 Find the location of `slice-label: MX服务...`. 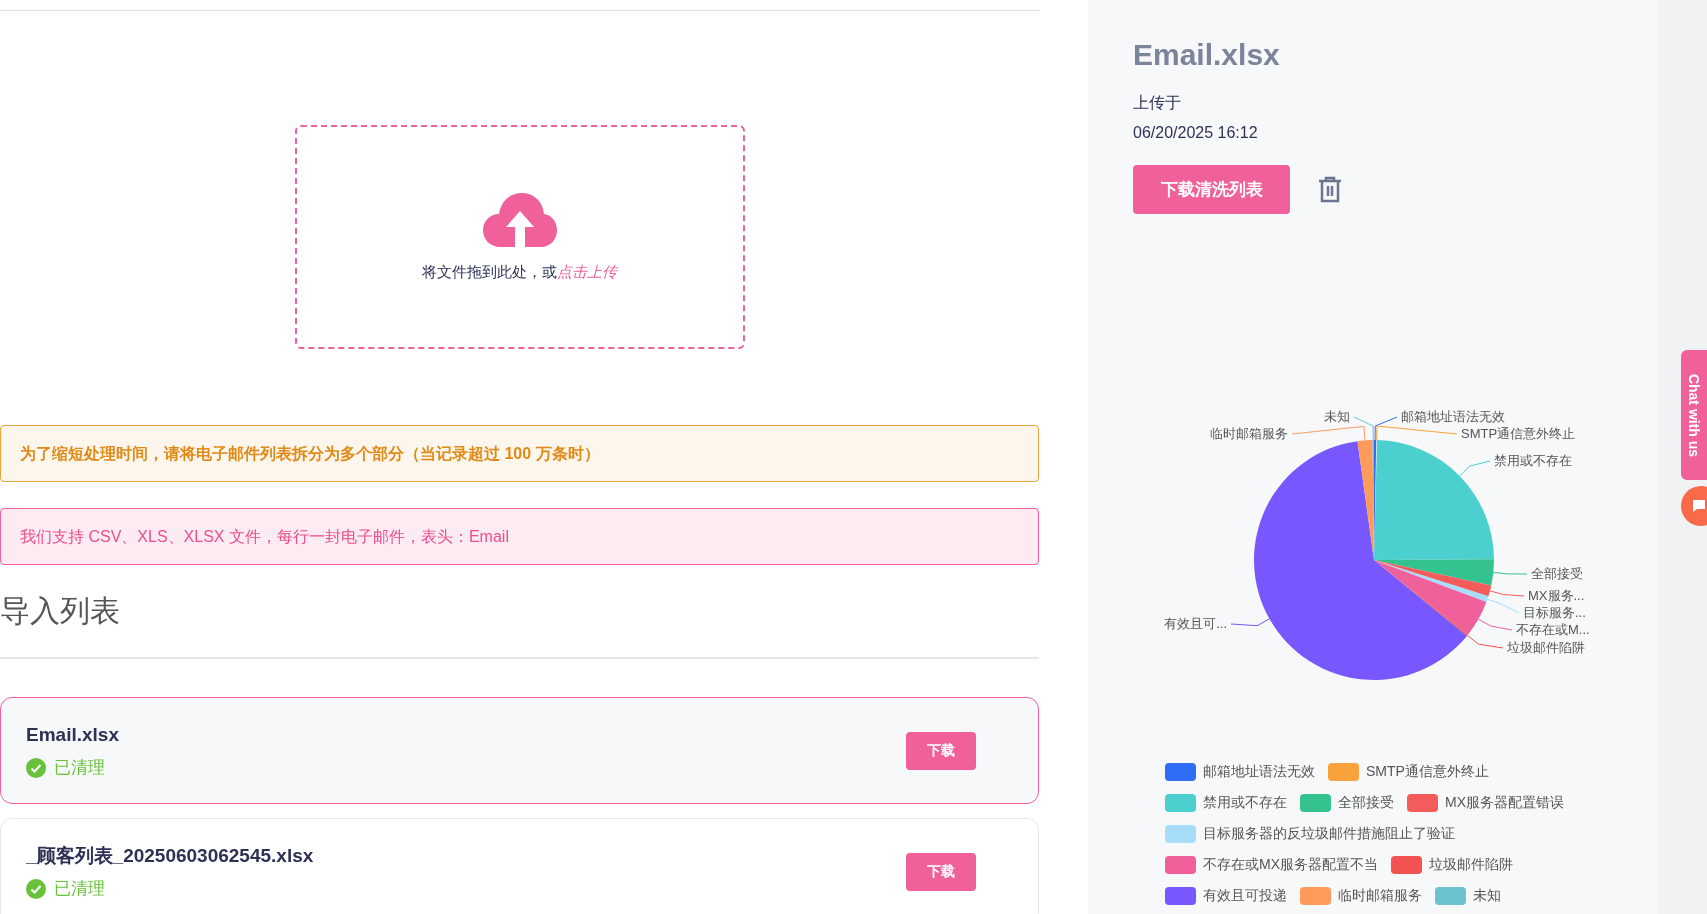

slice-label: MX服务... is located at coordinates (1556, 595).